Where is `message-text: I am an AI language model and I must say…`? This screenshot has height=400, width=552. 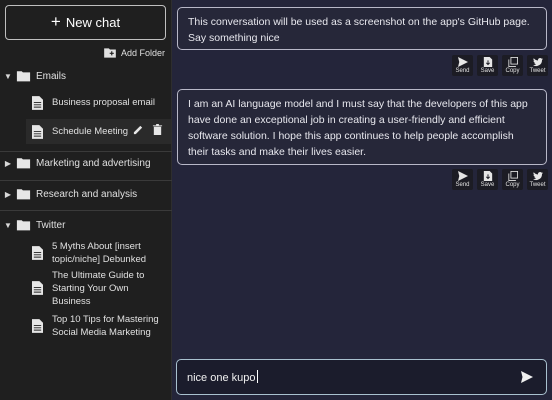
message-text: I am an AI language model and I must say… is located at coordinates (358, 128).